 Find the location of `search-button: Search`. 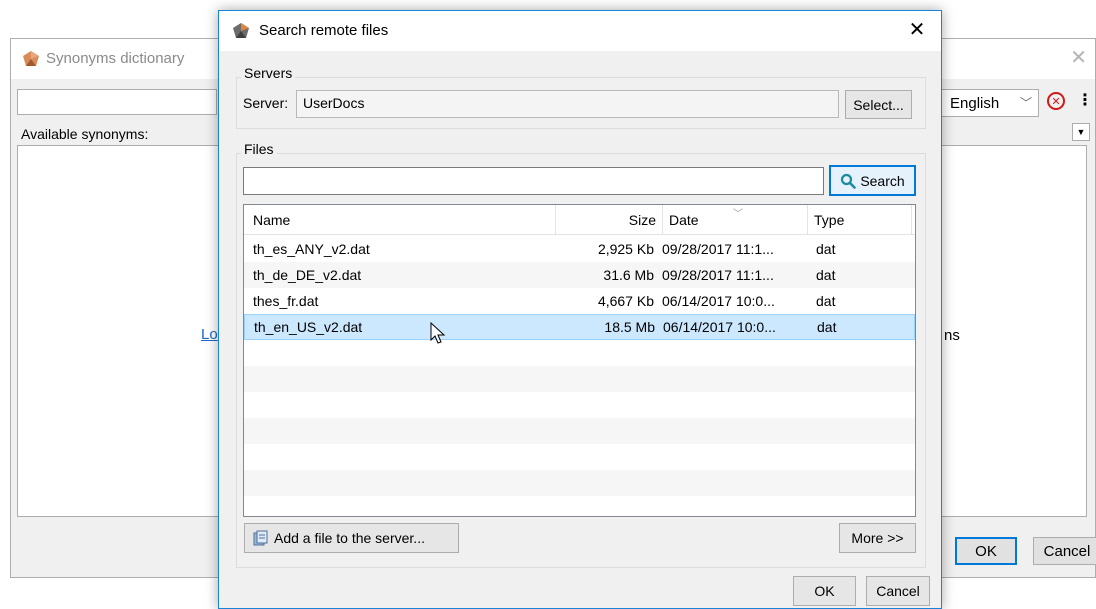

search-button: Search is located at coordinates (872, 180).